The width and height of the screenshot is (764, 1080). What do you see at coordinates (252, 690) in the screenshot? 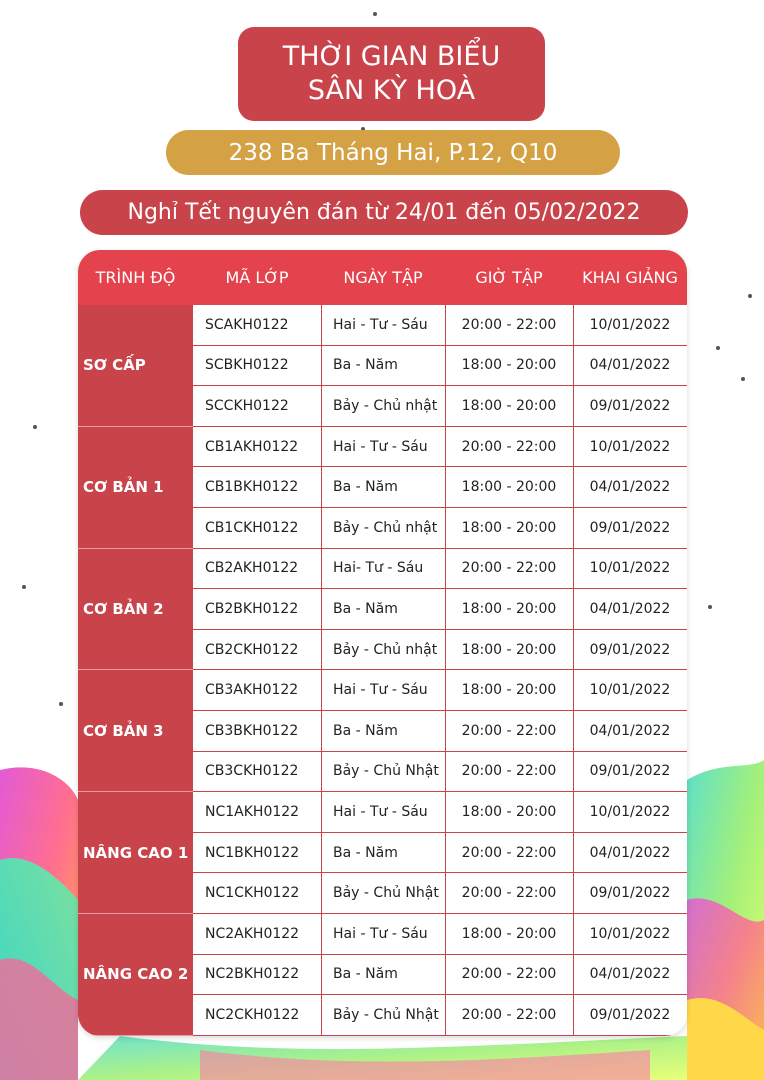
I see `cell-code: CB3AKH0122` at bounding box center [252, 690].